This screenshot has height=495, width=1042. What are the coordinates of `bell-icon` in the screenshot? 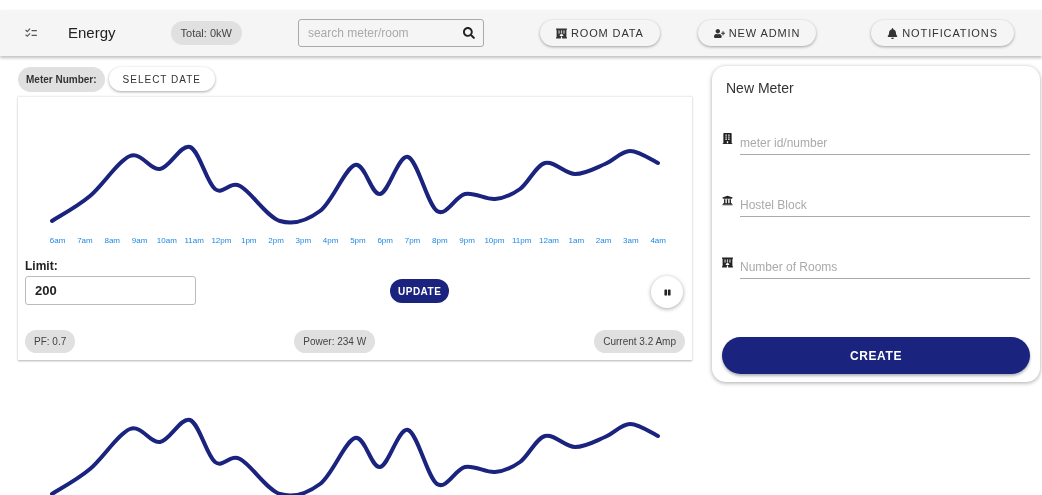 It's located at (893, 33).